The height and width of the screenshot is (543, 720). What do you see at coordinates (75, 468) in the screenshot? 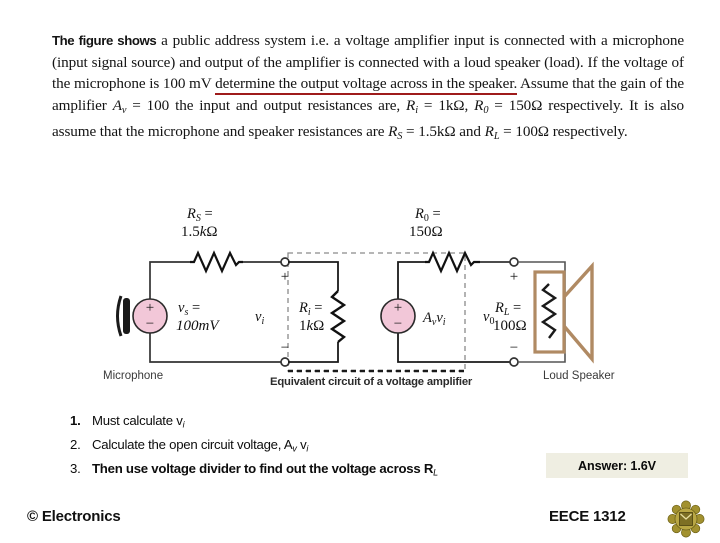
I see `step-number: 3.` at bounding box center [75, 468].